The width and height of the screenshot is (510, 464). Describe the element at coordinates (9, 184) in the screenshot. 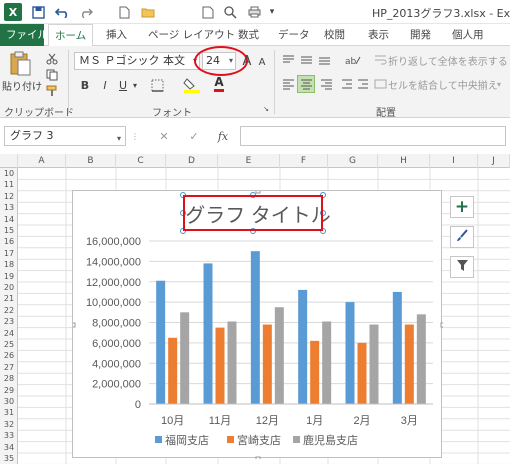

I see `row-header: 11` at that location.